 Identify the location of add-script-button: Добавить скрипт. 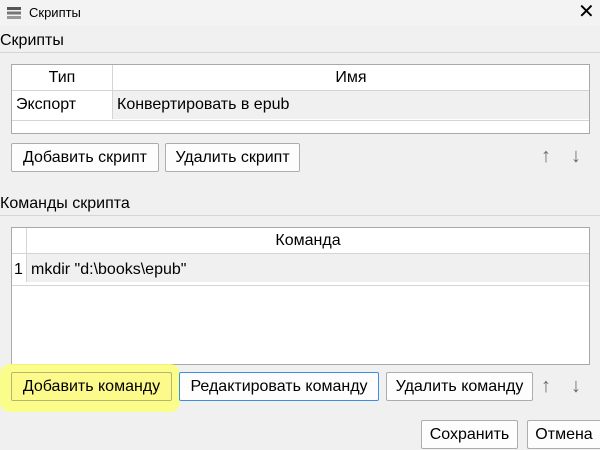
(85, 157).